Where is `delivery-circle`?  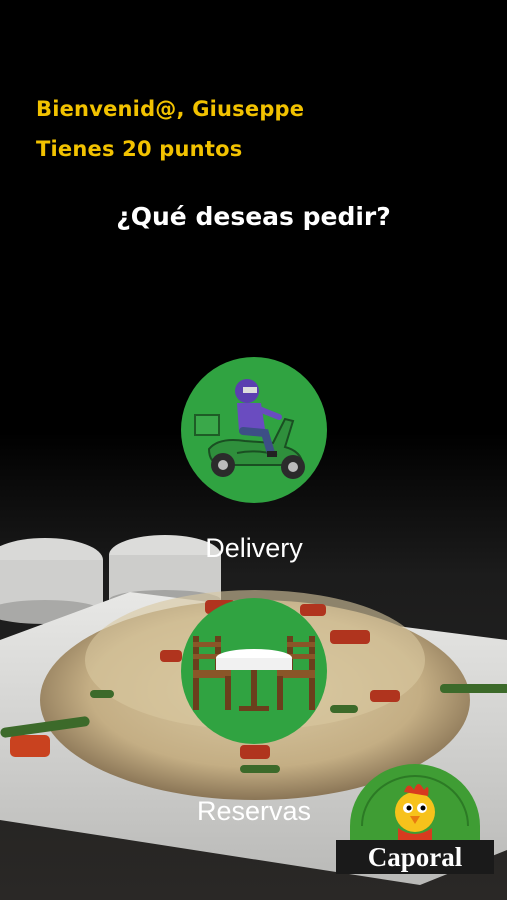
delivery-circle is located at coordinates (254, 430).